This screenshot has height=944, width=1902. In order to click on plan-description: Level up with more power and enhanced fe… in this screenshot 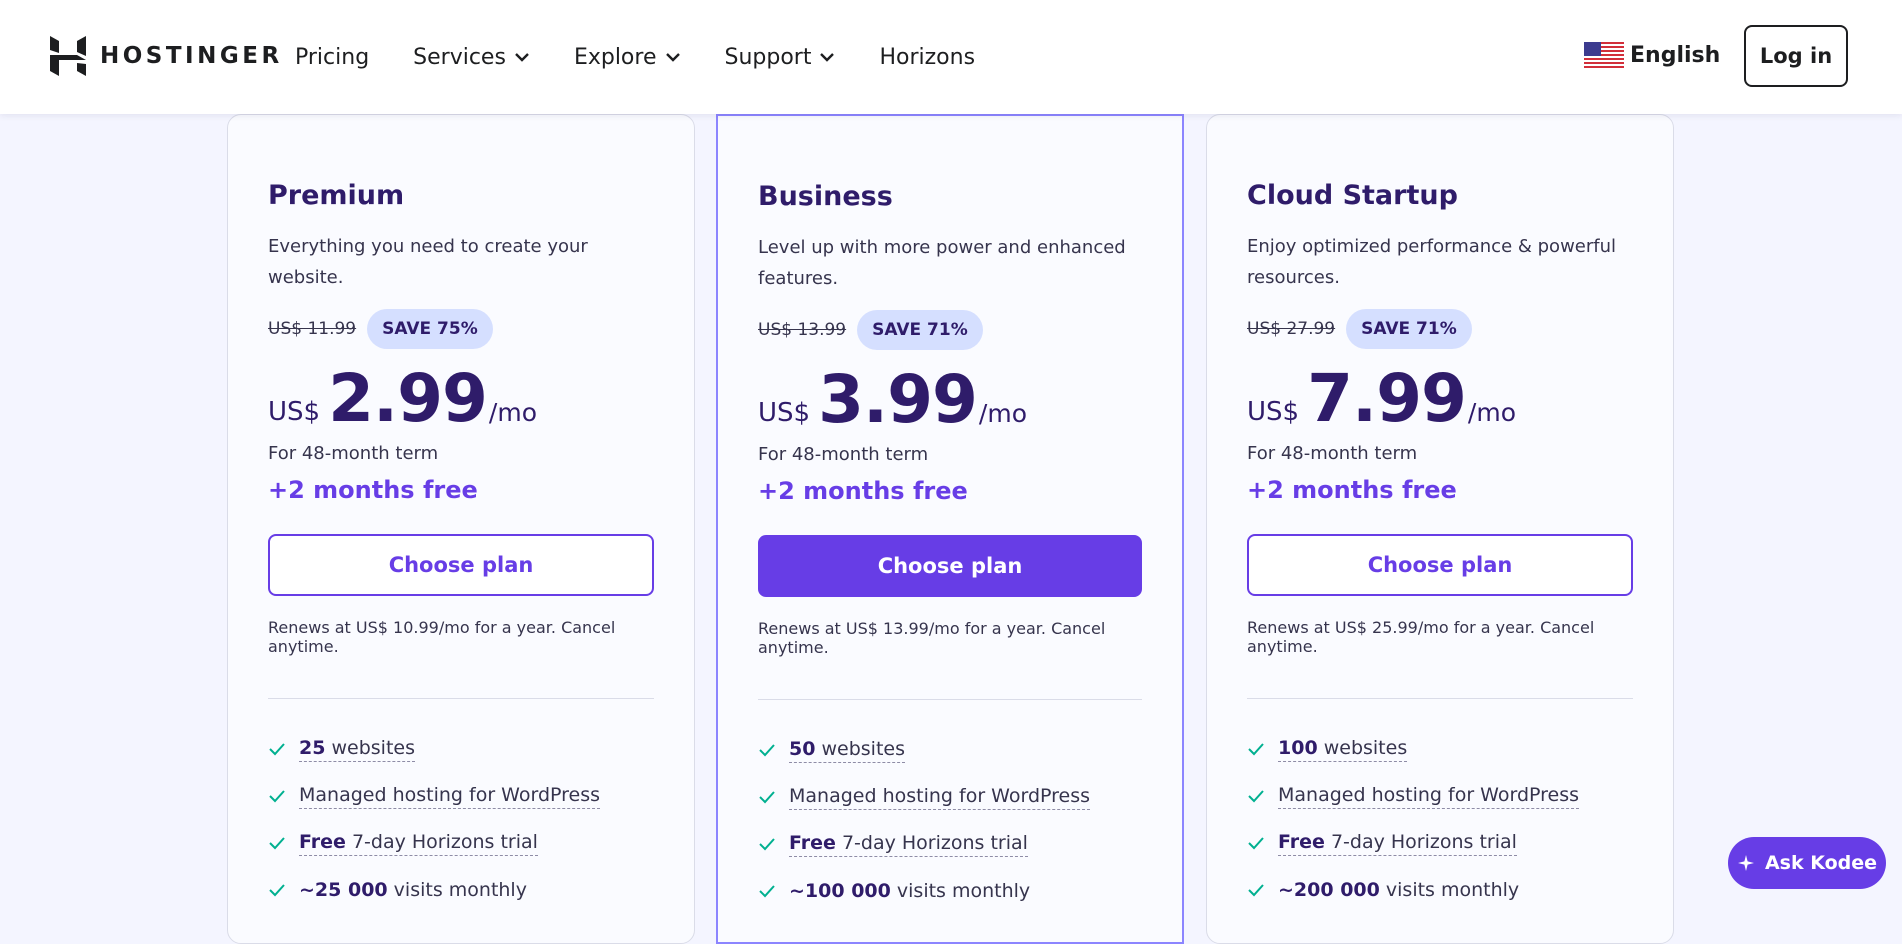, I will do `click(942, 263)`.